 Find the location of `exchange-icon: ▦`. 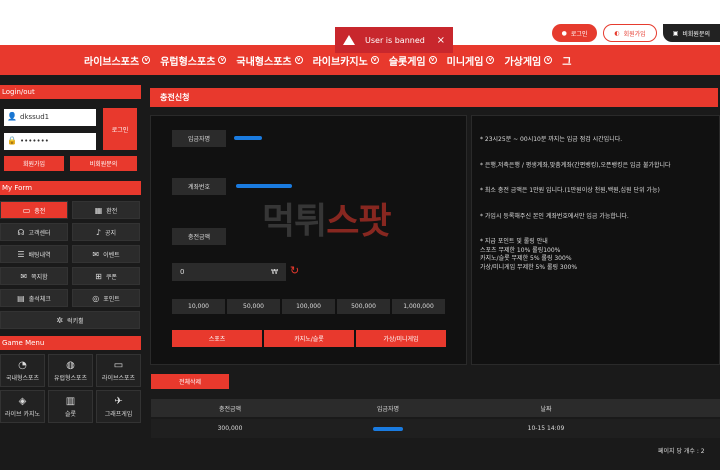

exchange-icon: ▦ is located at coordinates (98, 210).